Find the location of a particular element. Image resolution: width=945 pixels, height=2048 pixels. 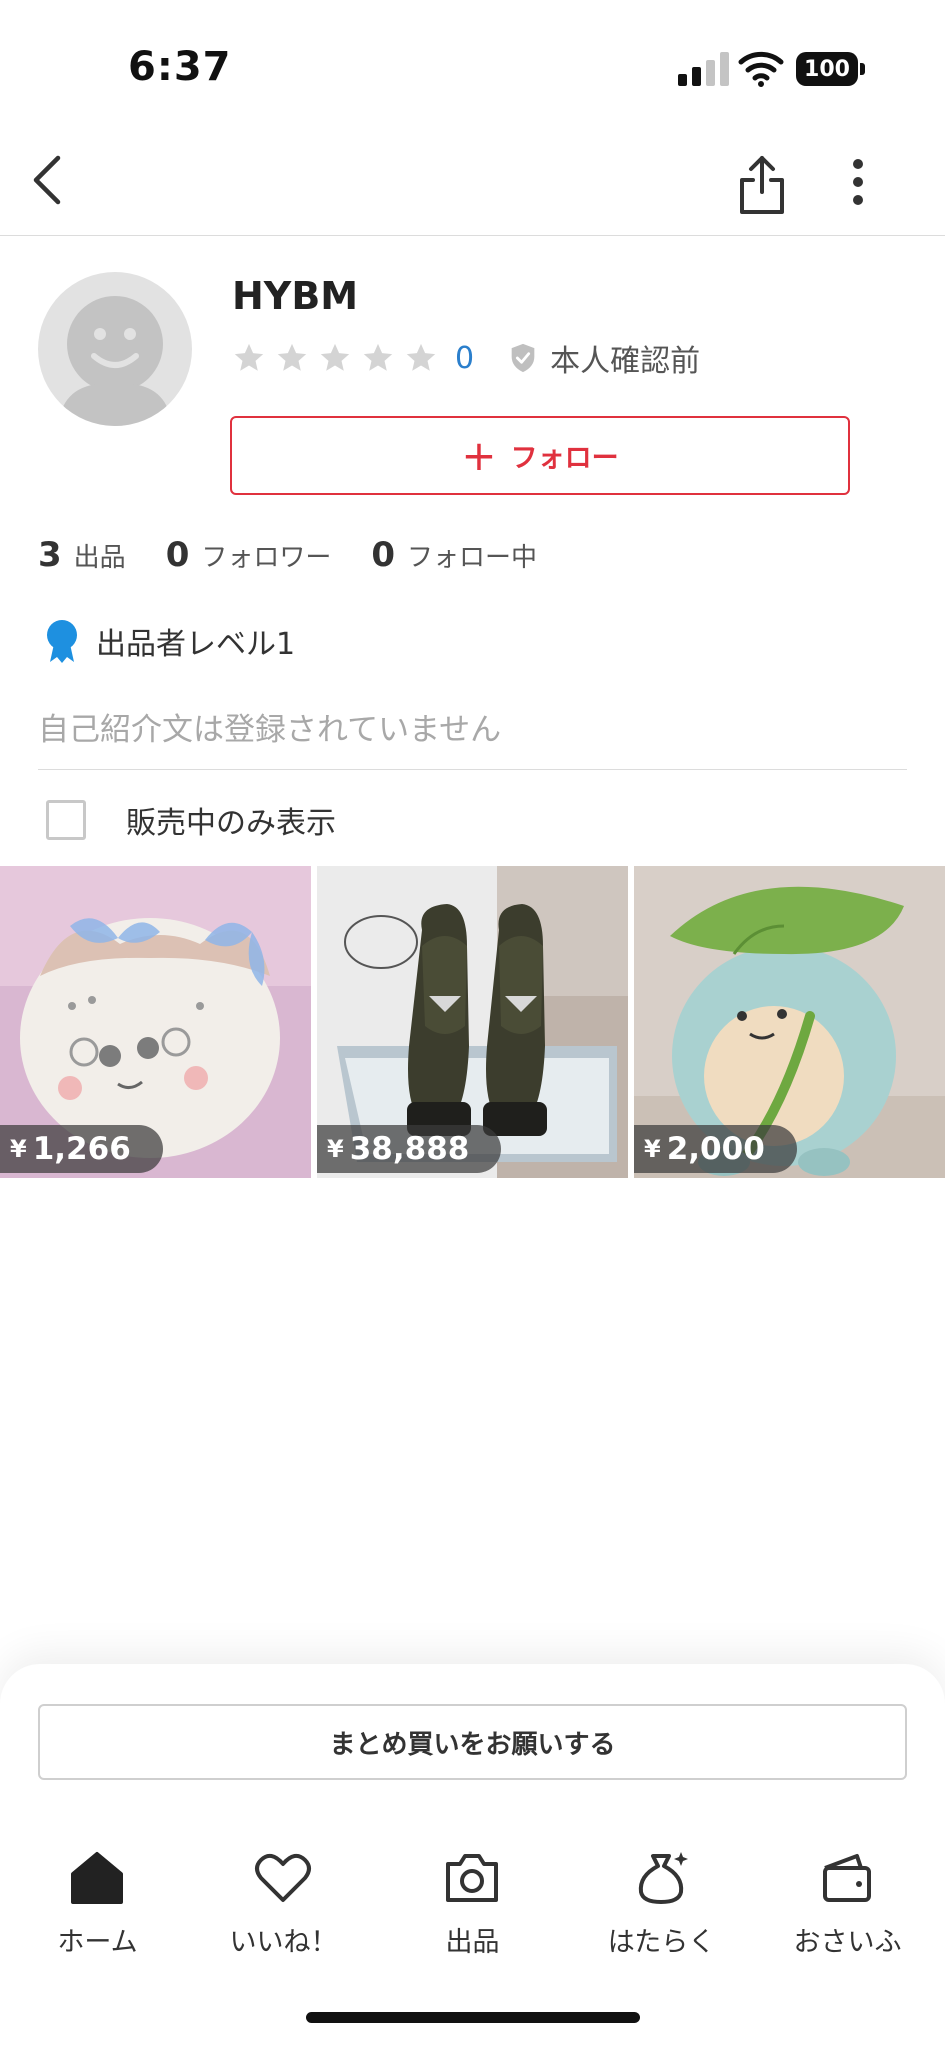

listings-label: 出品 is located at coordinates (100, 555).